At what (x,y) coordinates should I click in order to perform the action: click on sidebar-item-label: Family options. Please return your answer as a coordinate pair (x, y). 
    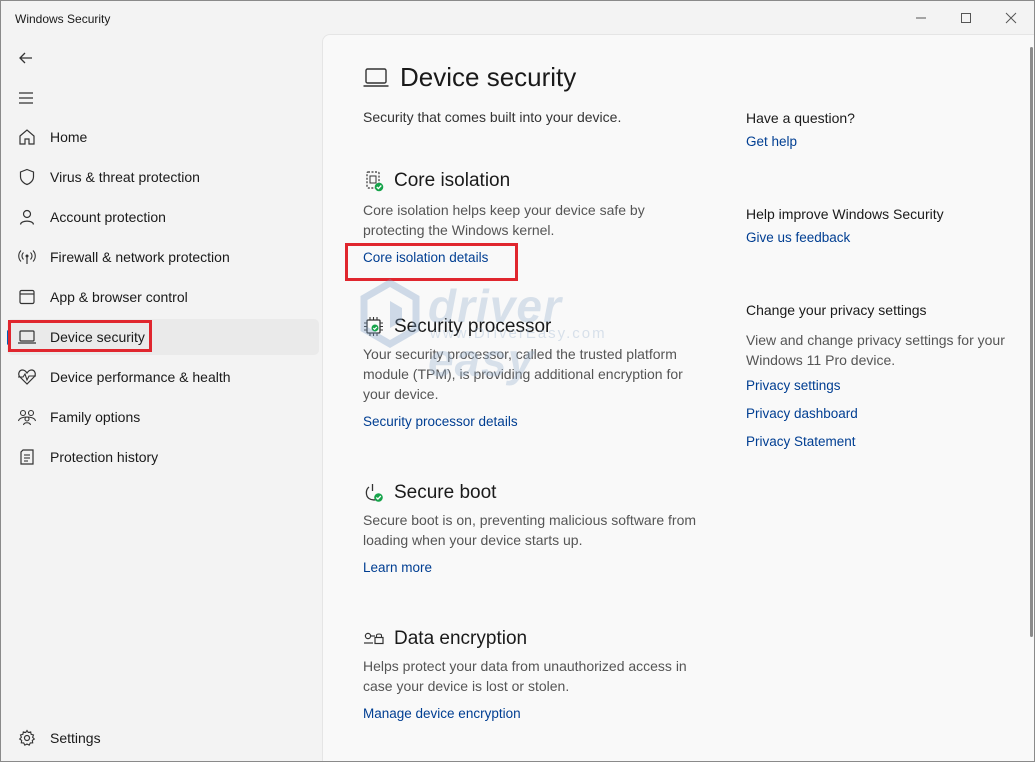
    Looking at the image, I should click on (95, 417).